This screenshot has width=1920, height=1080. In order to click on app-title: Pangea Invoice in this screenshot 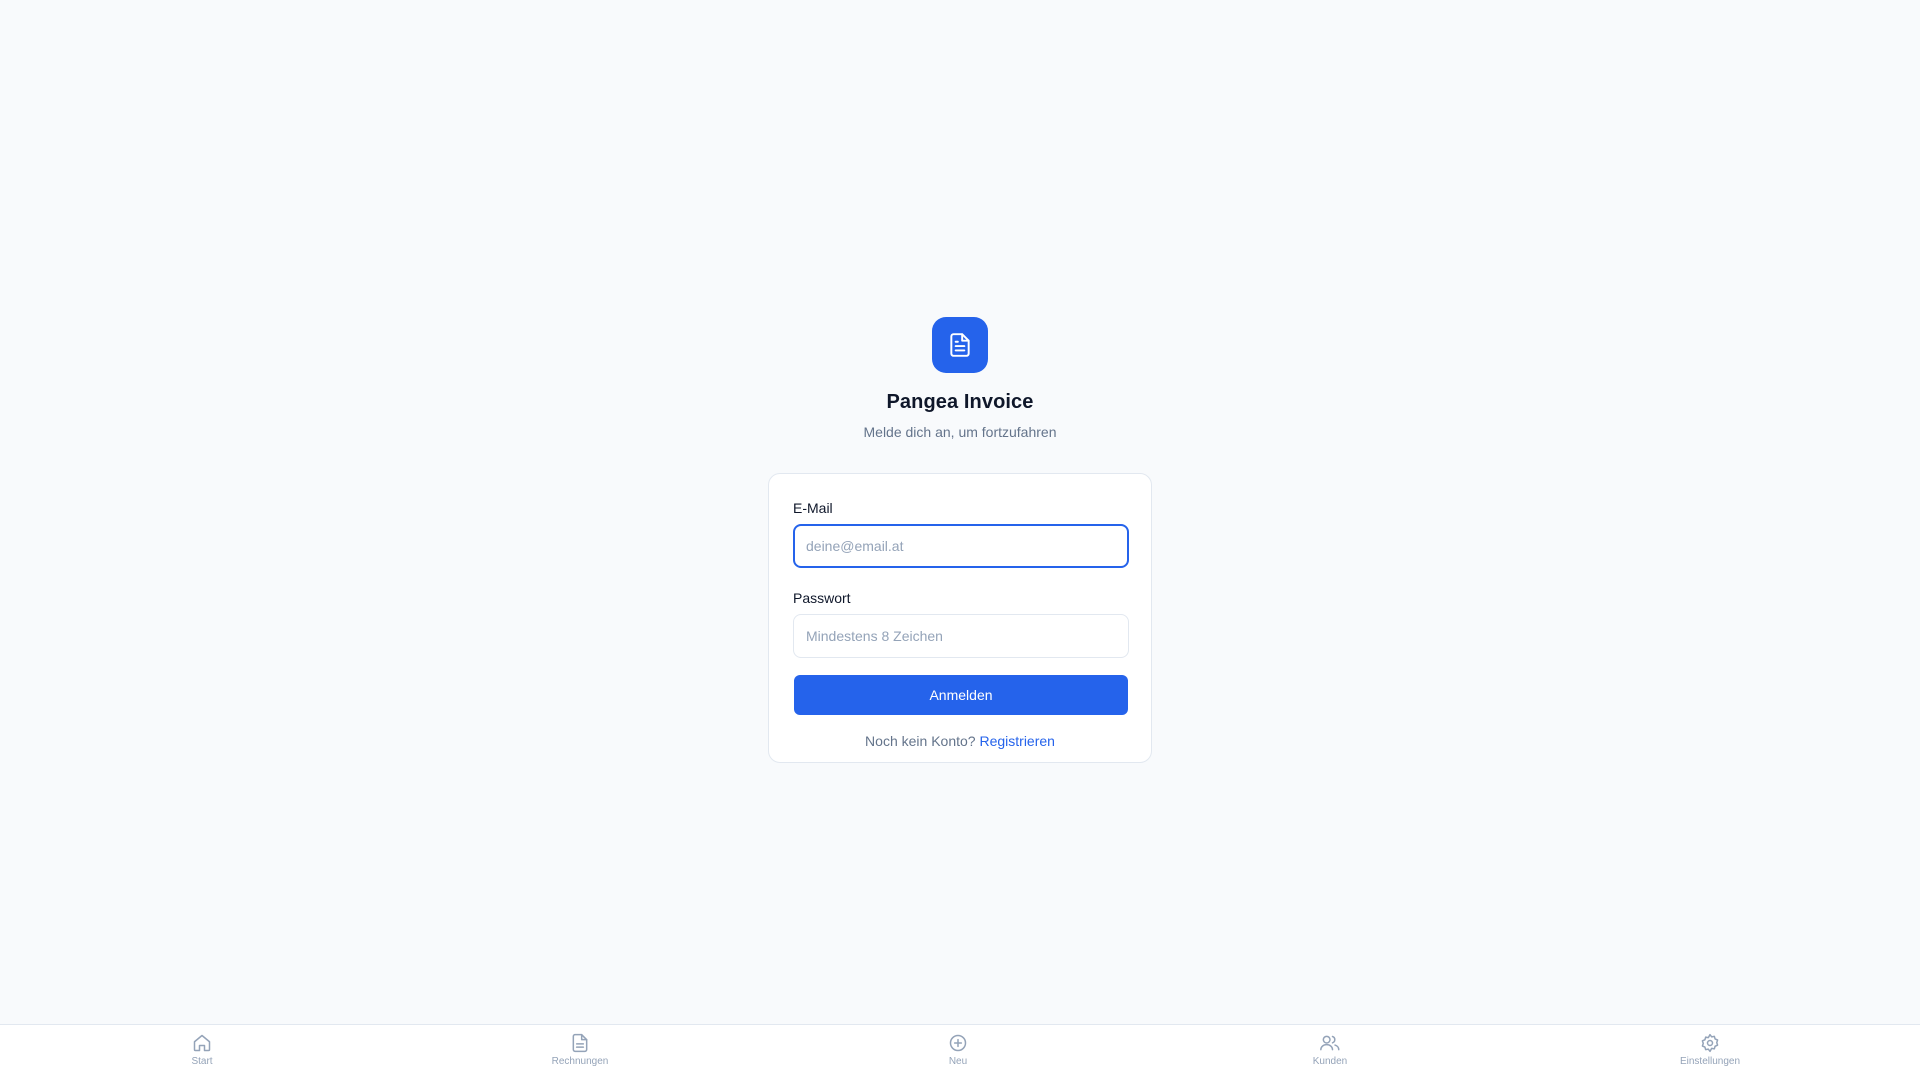, I will do `click(960, 402)`.